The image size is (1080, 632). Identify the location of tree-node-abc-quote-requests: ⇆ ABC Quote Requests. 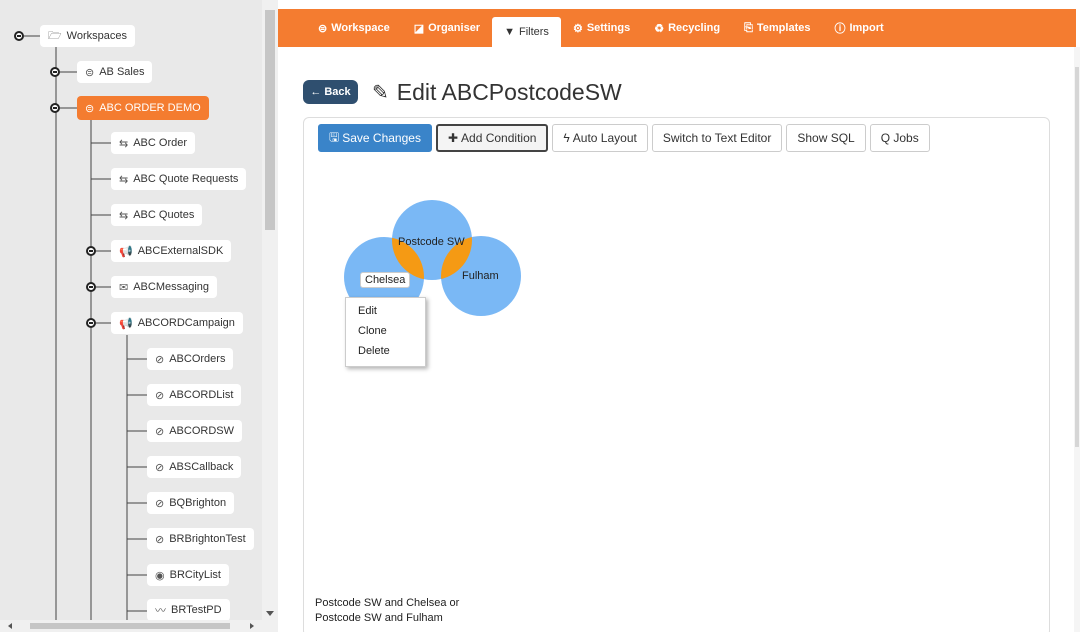
(179, 179).